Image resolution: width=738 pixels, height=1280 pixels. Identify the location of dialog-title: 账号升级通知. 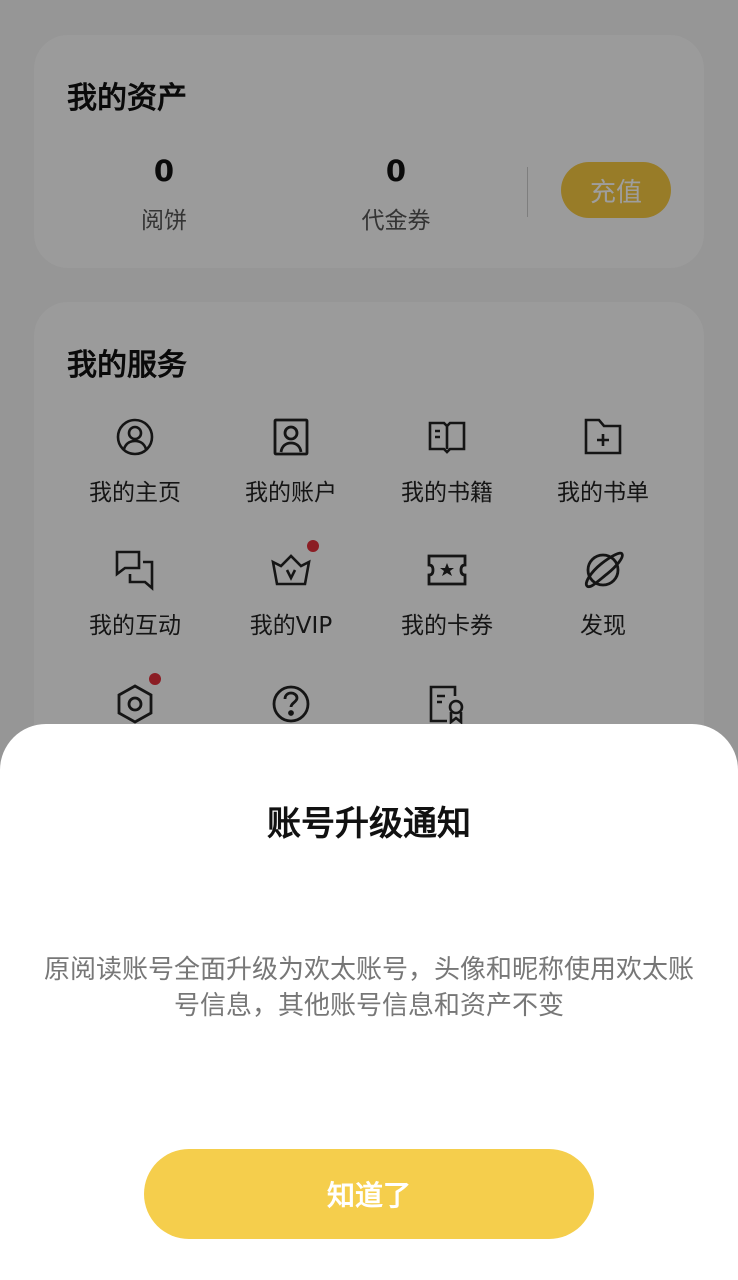
(369, 824).